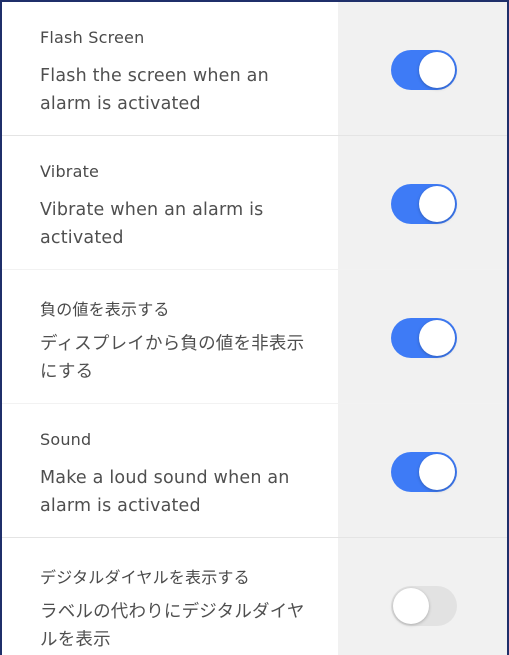 The image size is (509, 655). What do you see at coordinates (92, 37) in the screenshot?
I see `setting-title: Flash Screen` at bounding box center [92, 37].